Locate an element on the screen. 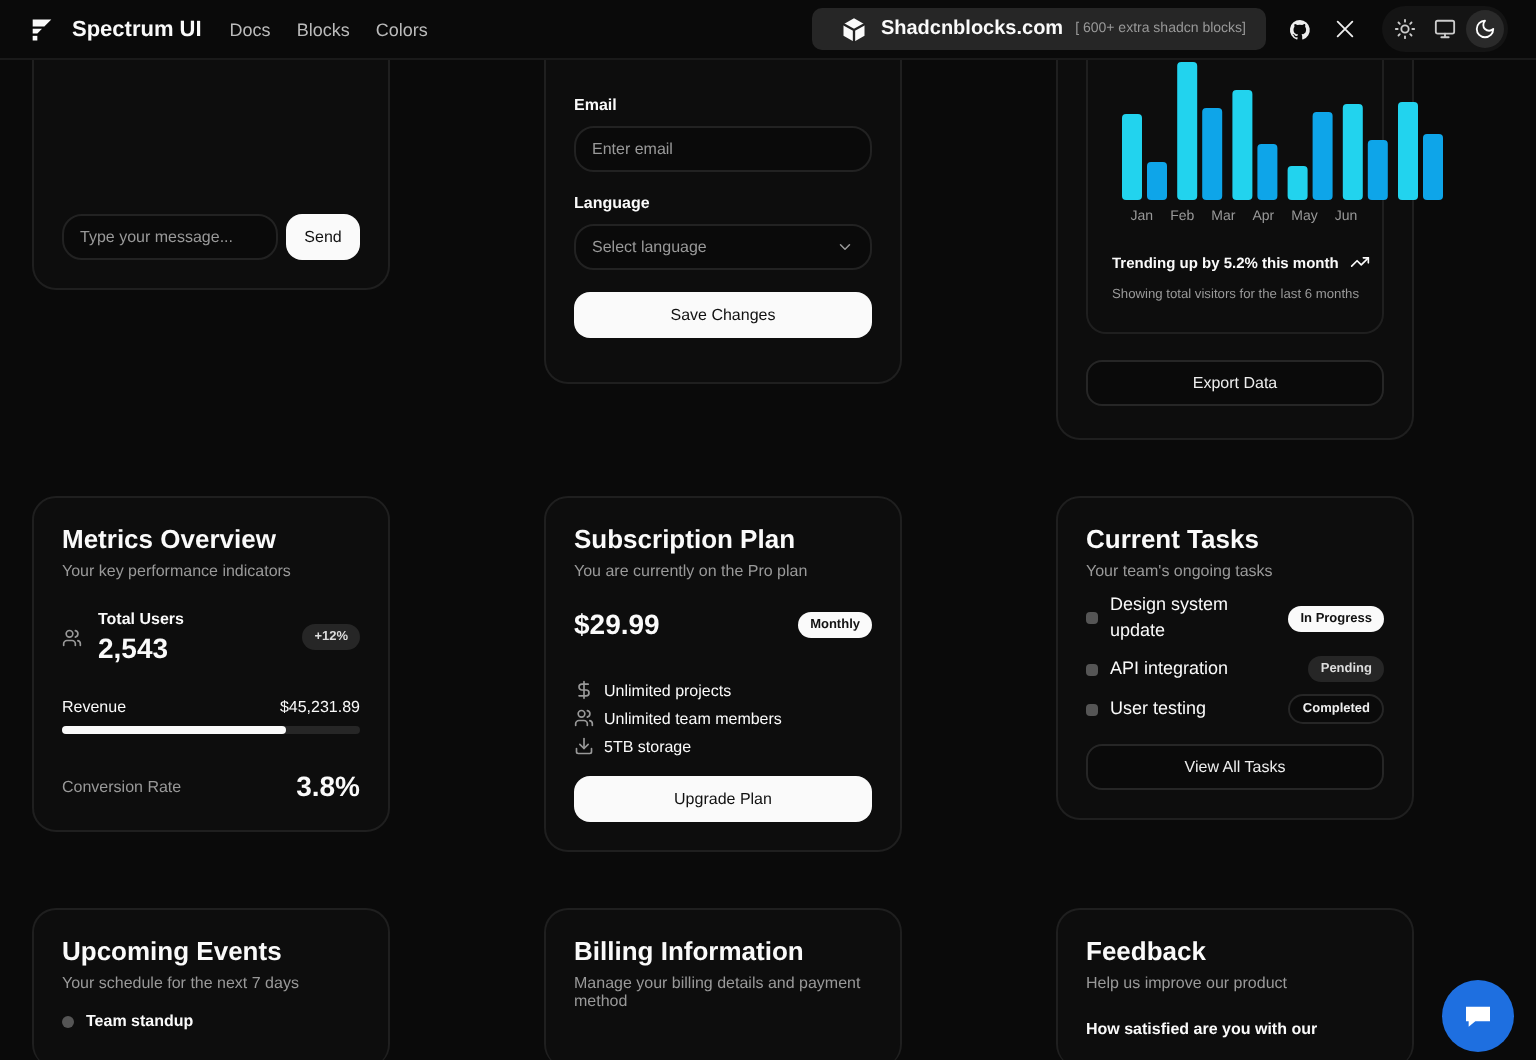  card-subtitle: Help us improve our product is located at coordinates (1187, 983).